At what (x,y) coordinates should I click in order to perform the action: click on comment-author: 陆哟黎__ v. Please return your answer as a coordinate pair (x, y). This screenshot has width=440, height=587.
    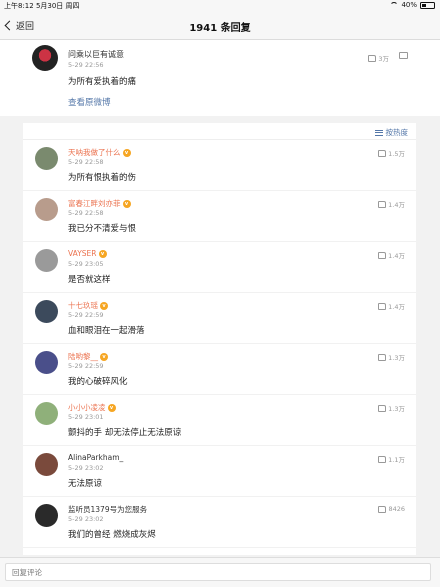
    Looking at the image, I should click on (88, 356).